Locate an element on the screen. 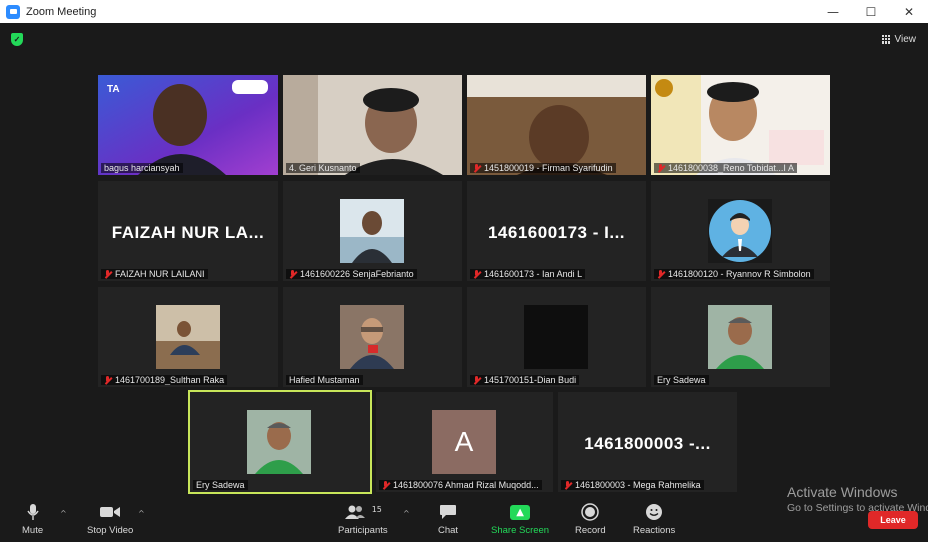 This screenshot has width=928, height=542. zoom-app-icon is located at coordinates (13, 11).